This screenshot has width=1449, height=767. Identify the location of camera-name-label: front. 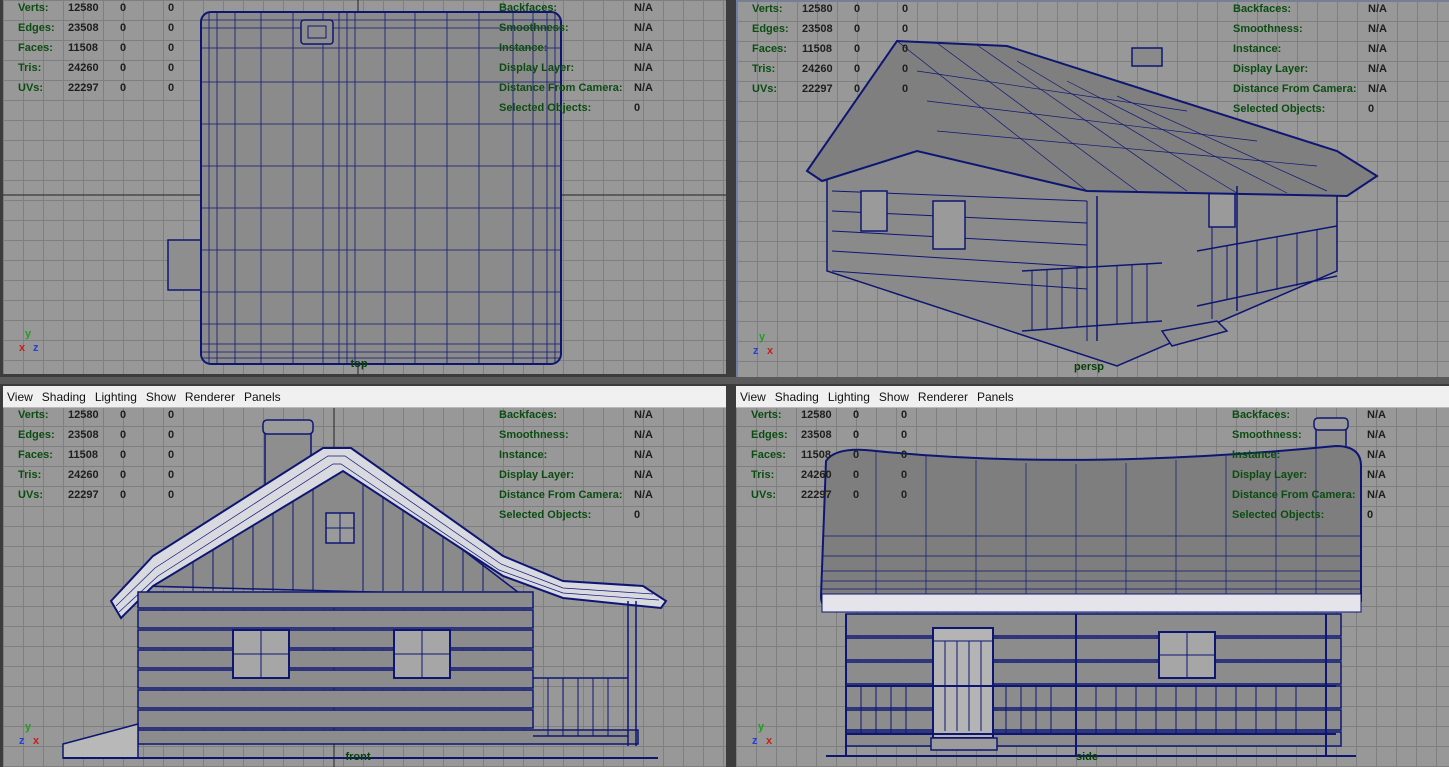
(358, 757).